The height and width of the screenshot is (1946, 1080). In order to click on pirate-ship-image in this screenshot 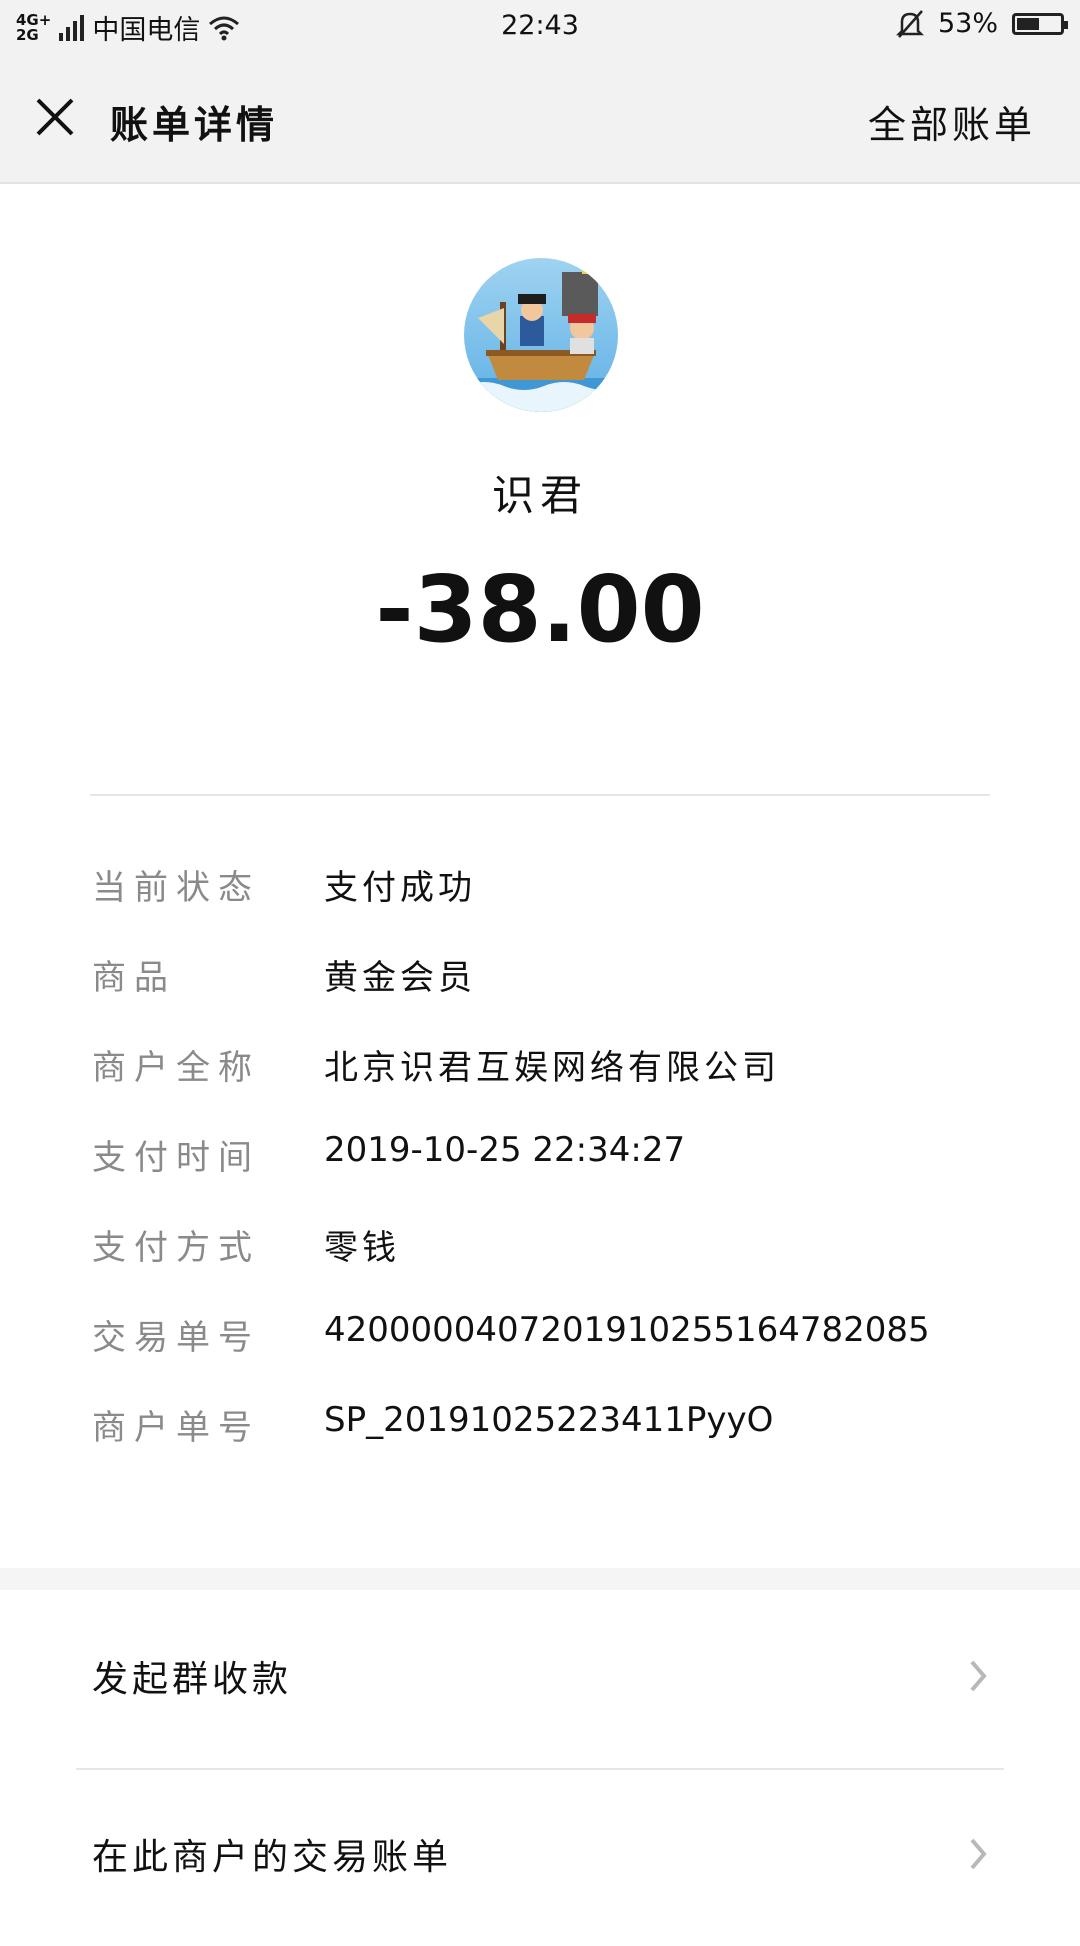, I will do `click(541, 335)`.